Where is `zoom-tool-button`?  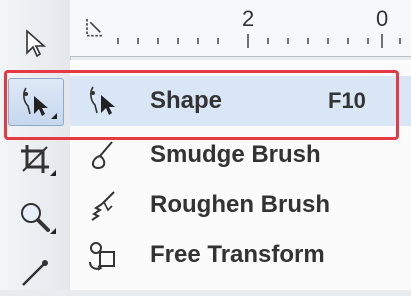 zoom-tool-button is located at coordinates (35, 217).